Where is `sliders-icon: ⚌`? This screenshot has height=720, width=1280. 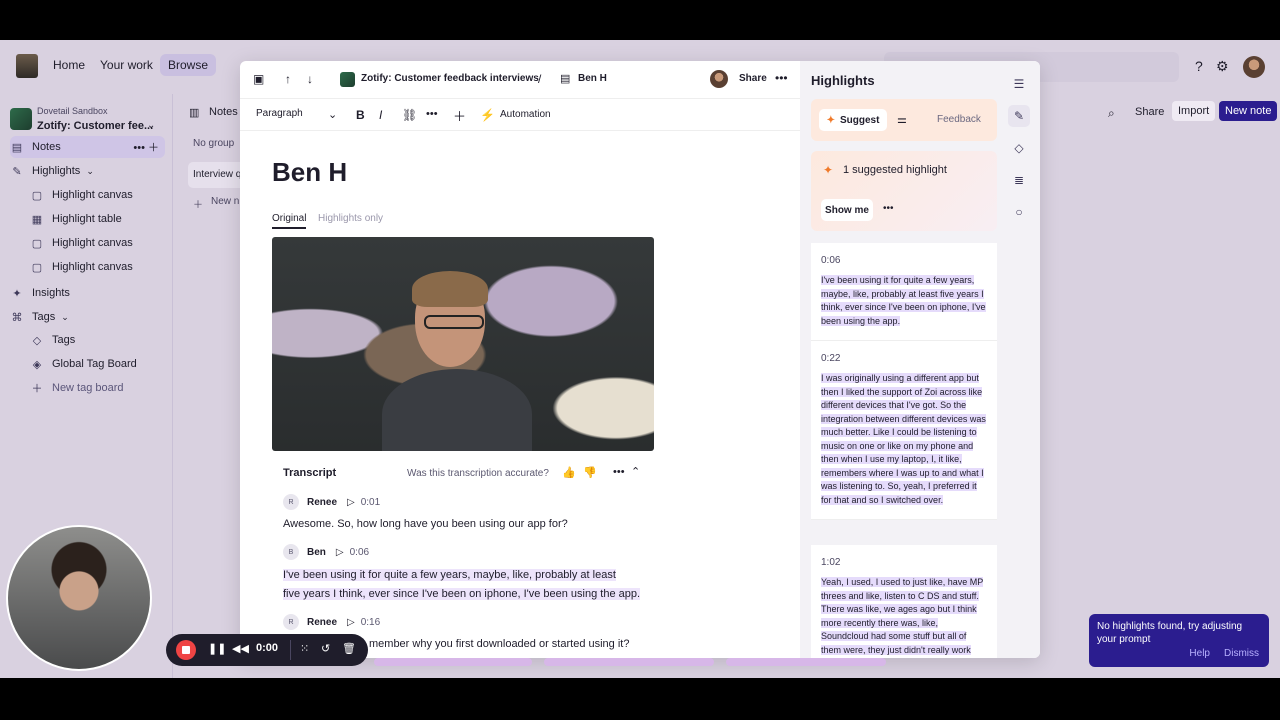
sliders-icon: ⚌ is located at coordinates (902, 119).